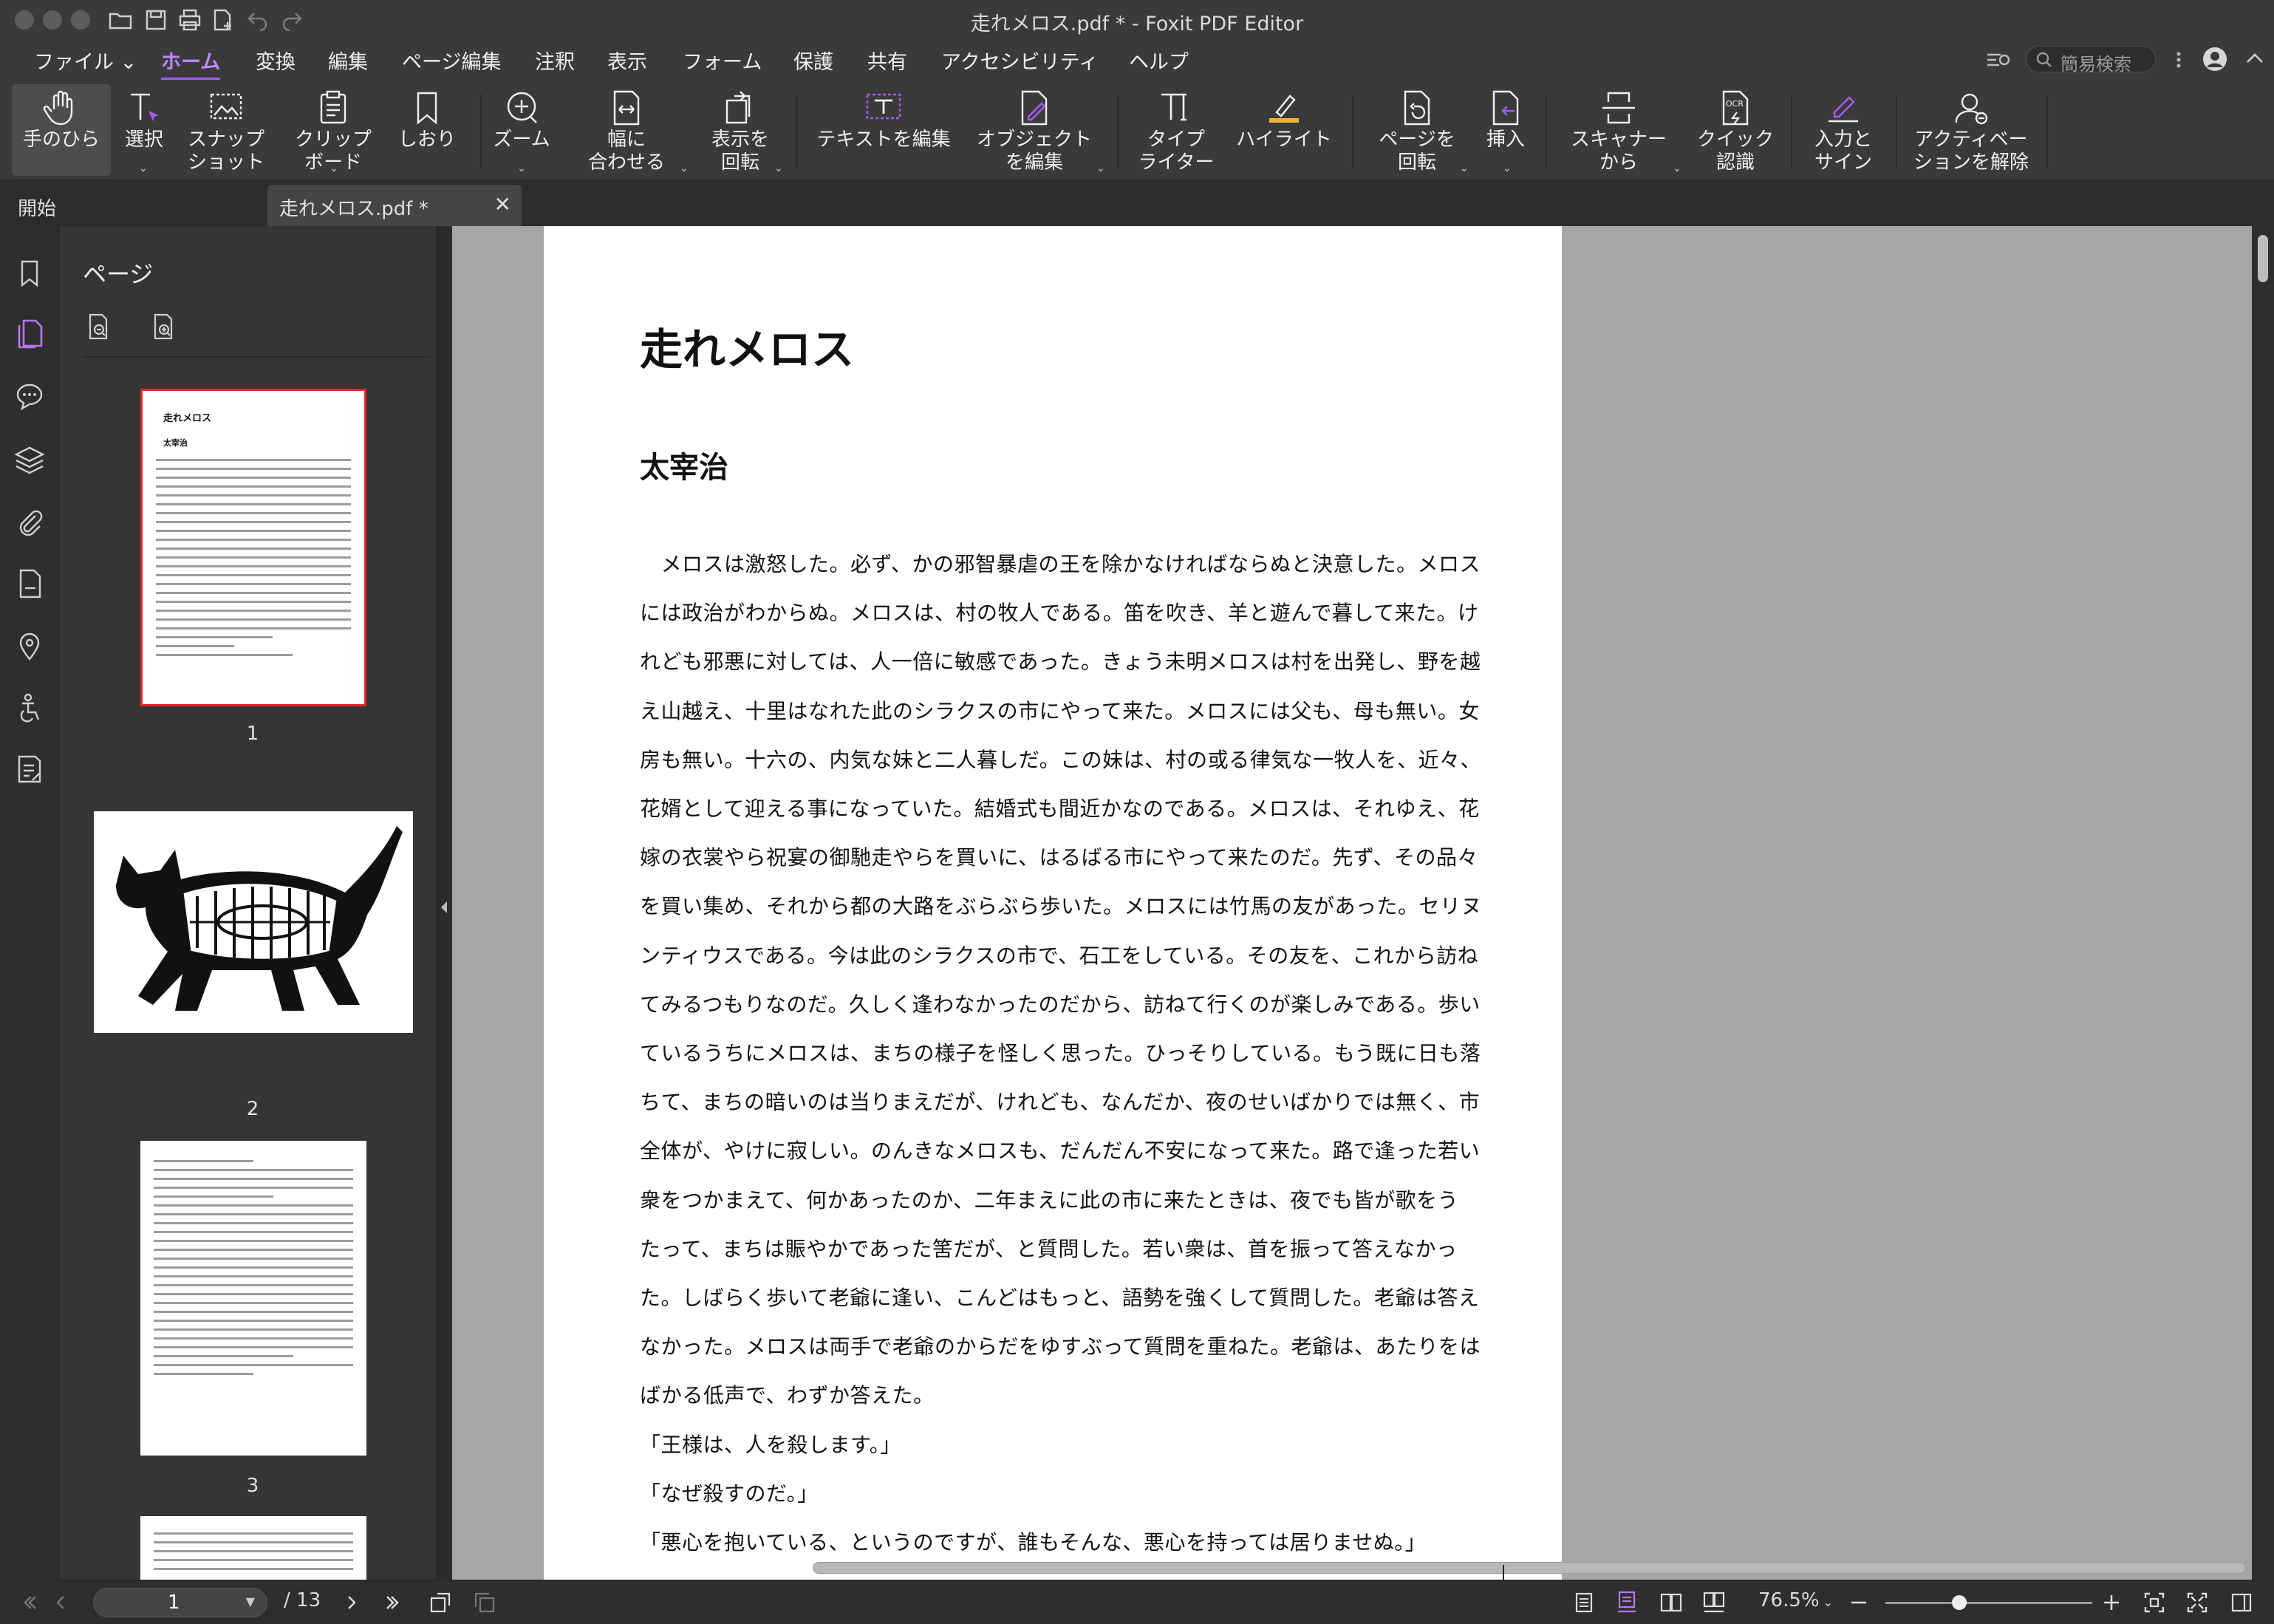 The height and width of the screenshot is (1624, 2274). Describe the element at coordinates (1671, 1602) in the screenshot. I see `facing-view-icon` at that location.